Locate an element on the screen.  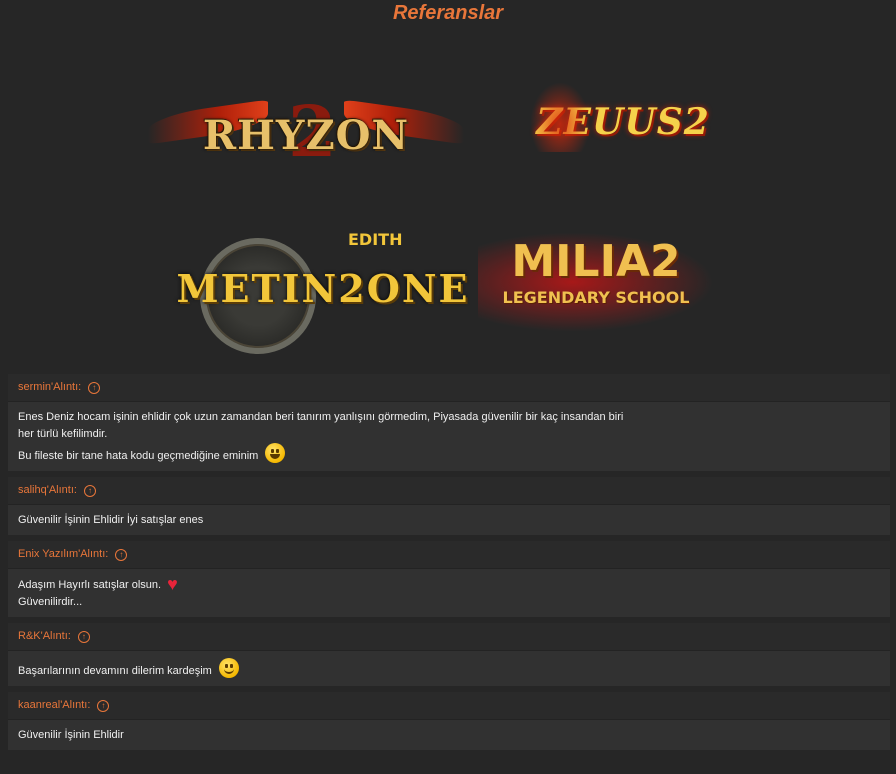
quote-header: sermin'Alıntı: ↑ is located at coordinates (449, 388).